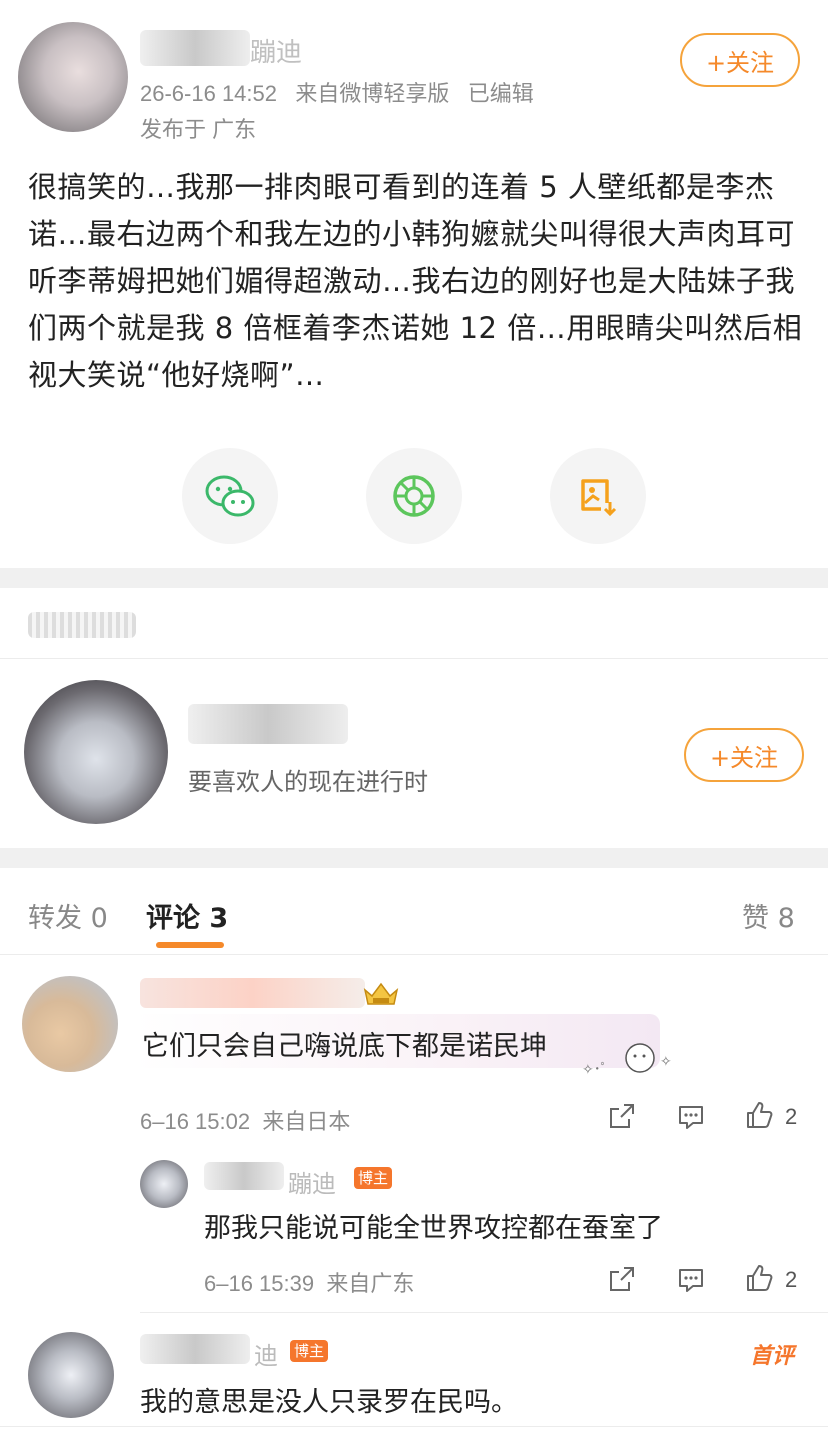 This screenshot has height=1442, width=828. Describe the element at coordinates (82, 625) in the screenshot. I see `section-title-redacted` at that location.